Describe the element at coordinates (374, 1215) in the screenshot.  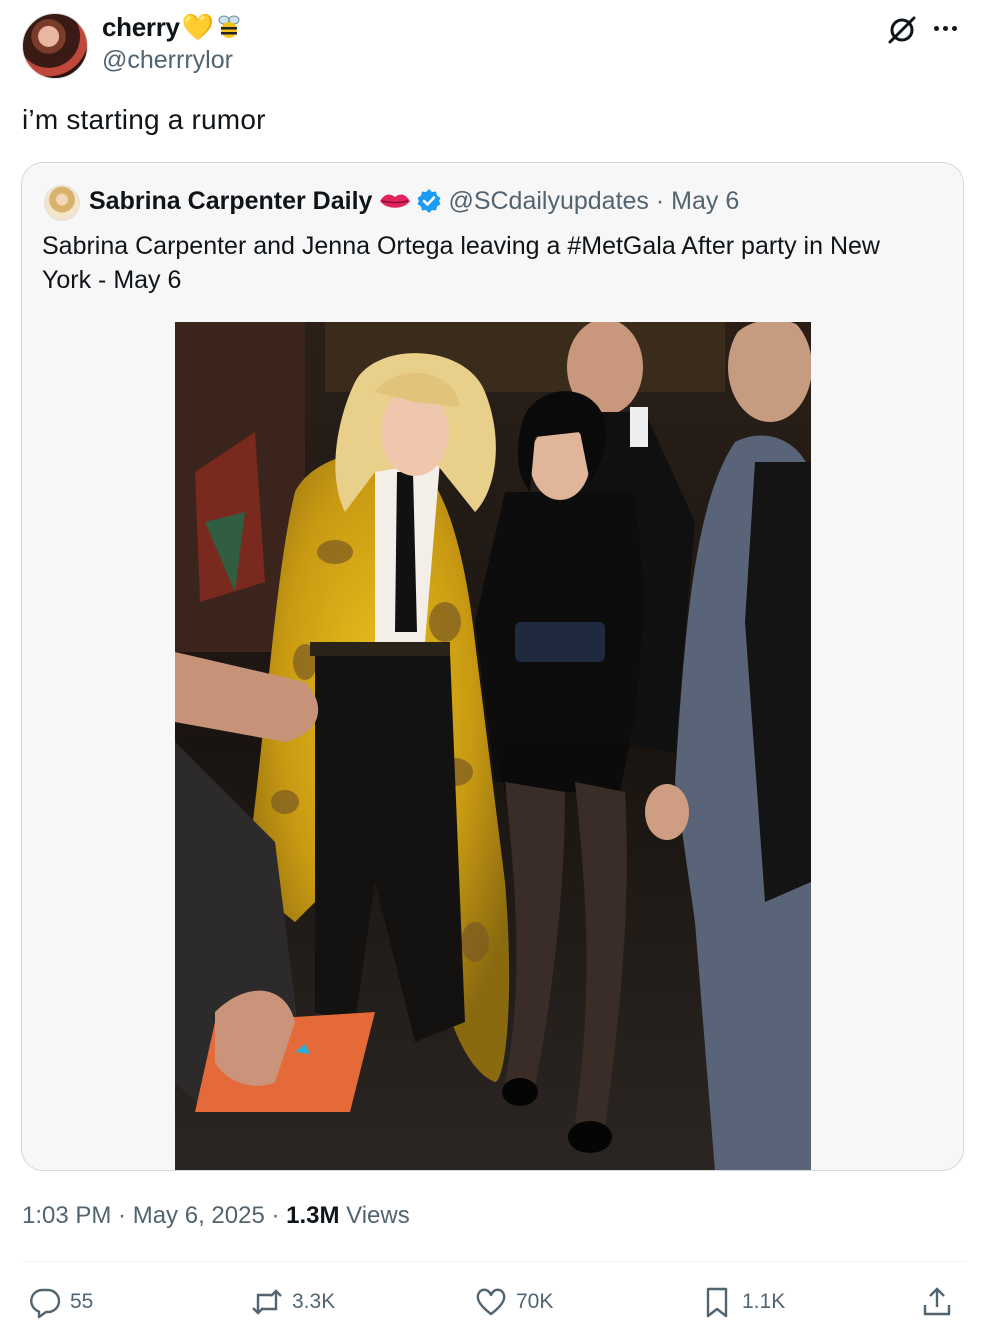
I see `views-label: Views` at that location.